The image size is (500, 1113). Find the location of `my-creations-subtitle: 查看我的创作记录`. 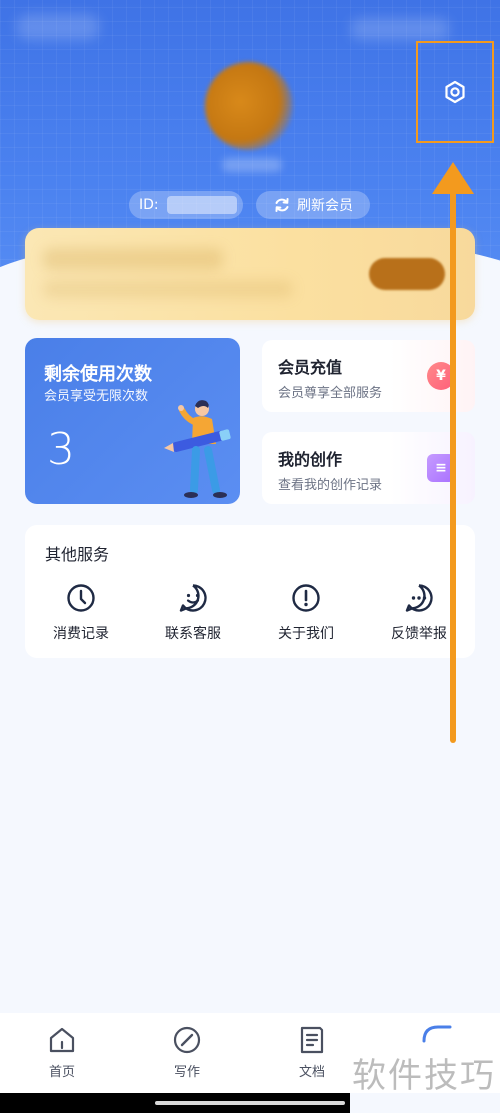

my-creations-subtitle: 查看我的创作记录 is located at coordinates (330, 485).